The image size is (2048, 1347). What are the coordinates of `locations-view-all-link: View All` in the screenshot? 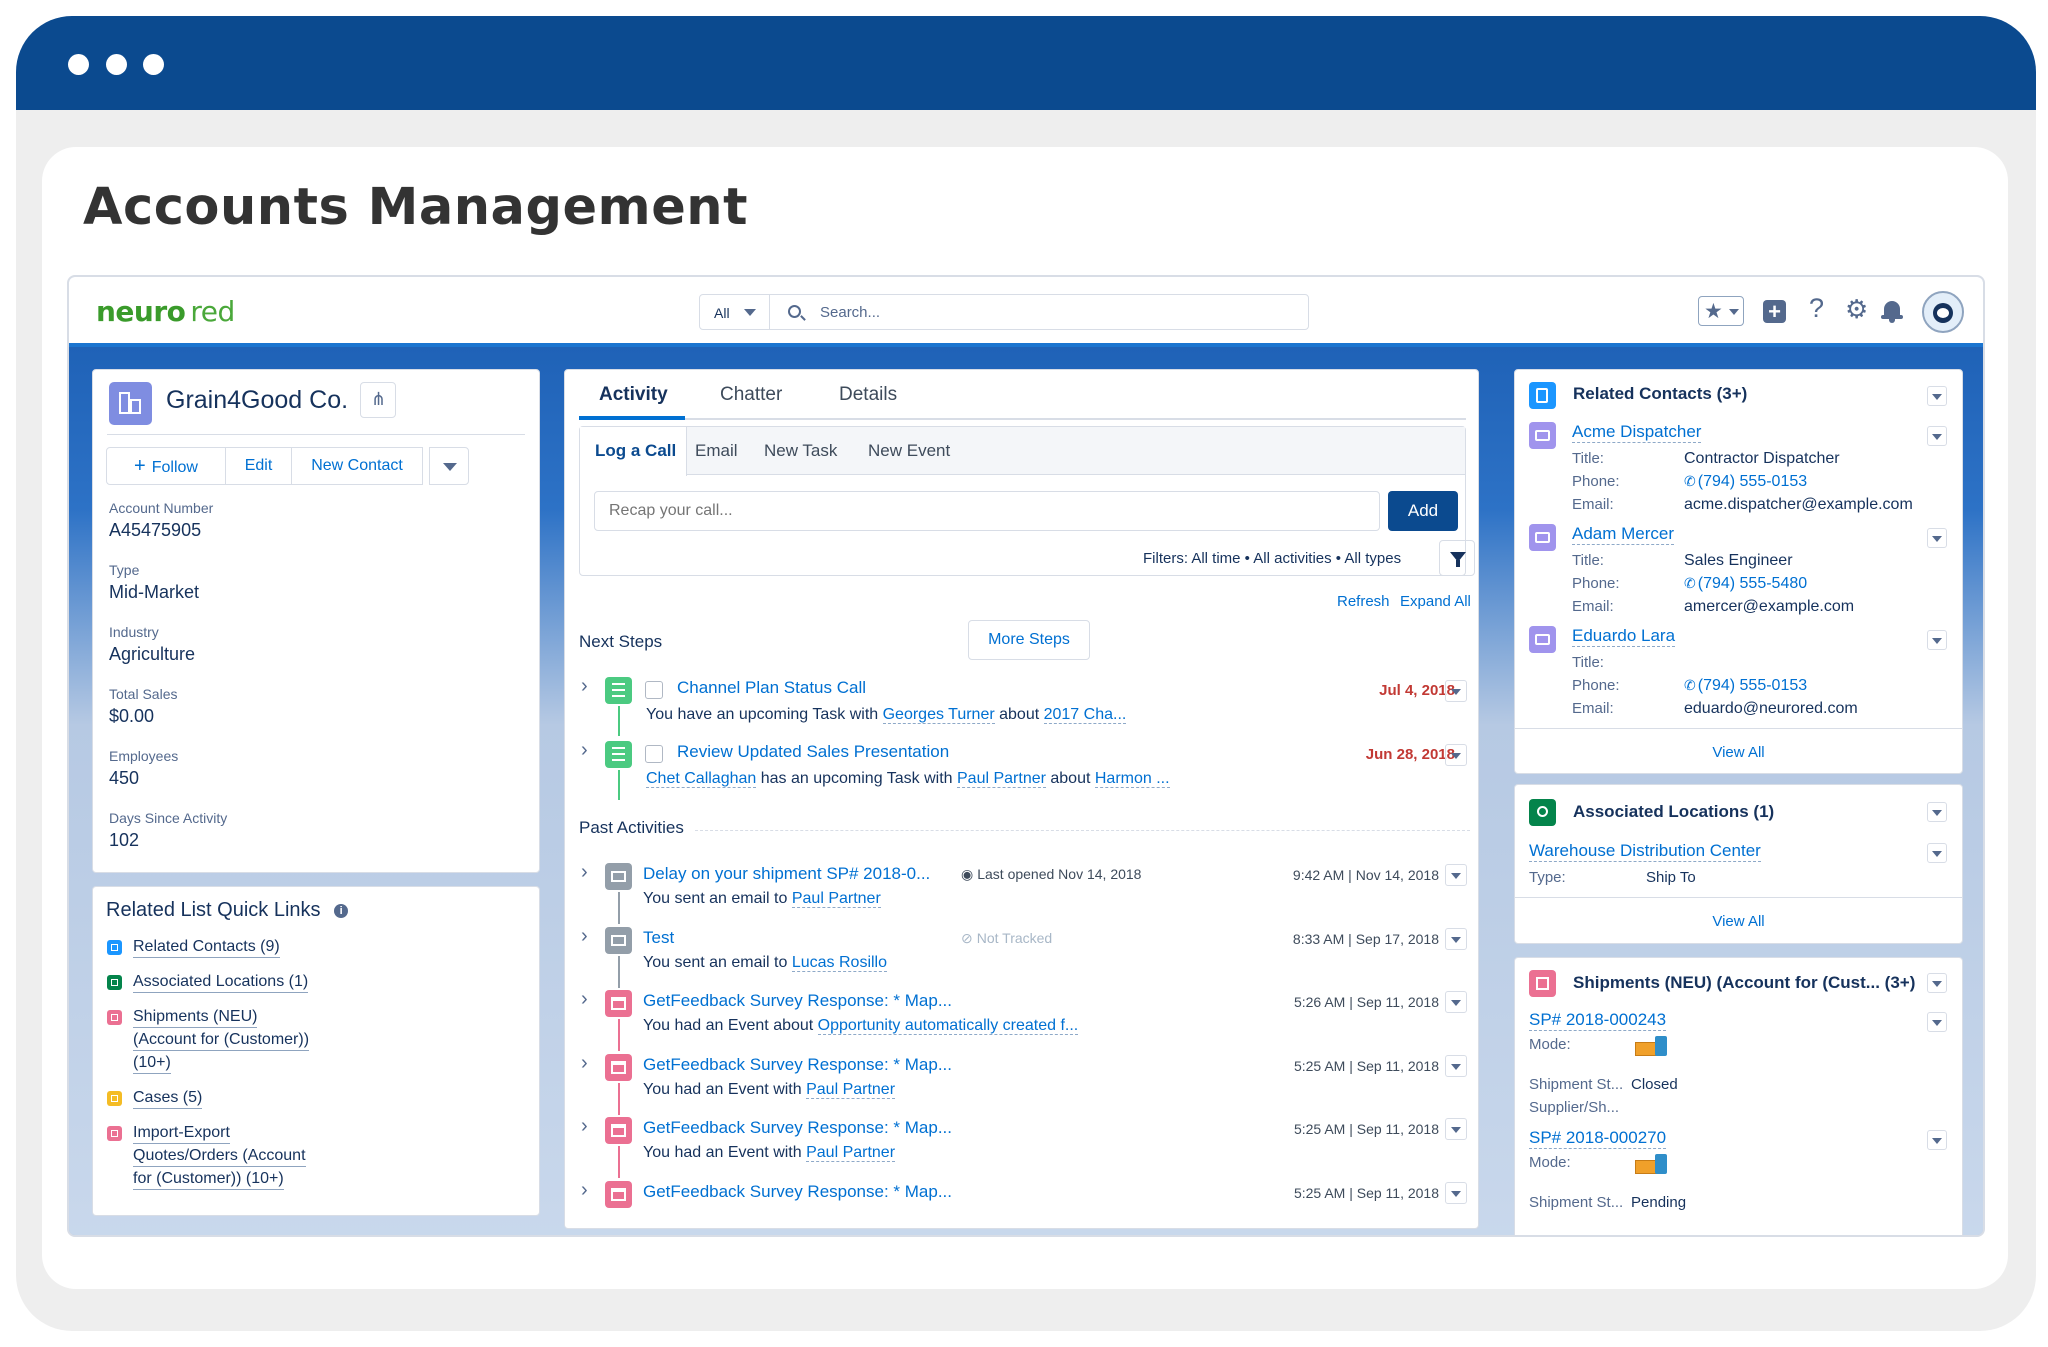 It's located at (1738, 921).